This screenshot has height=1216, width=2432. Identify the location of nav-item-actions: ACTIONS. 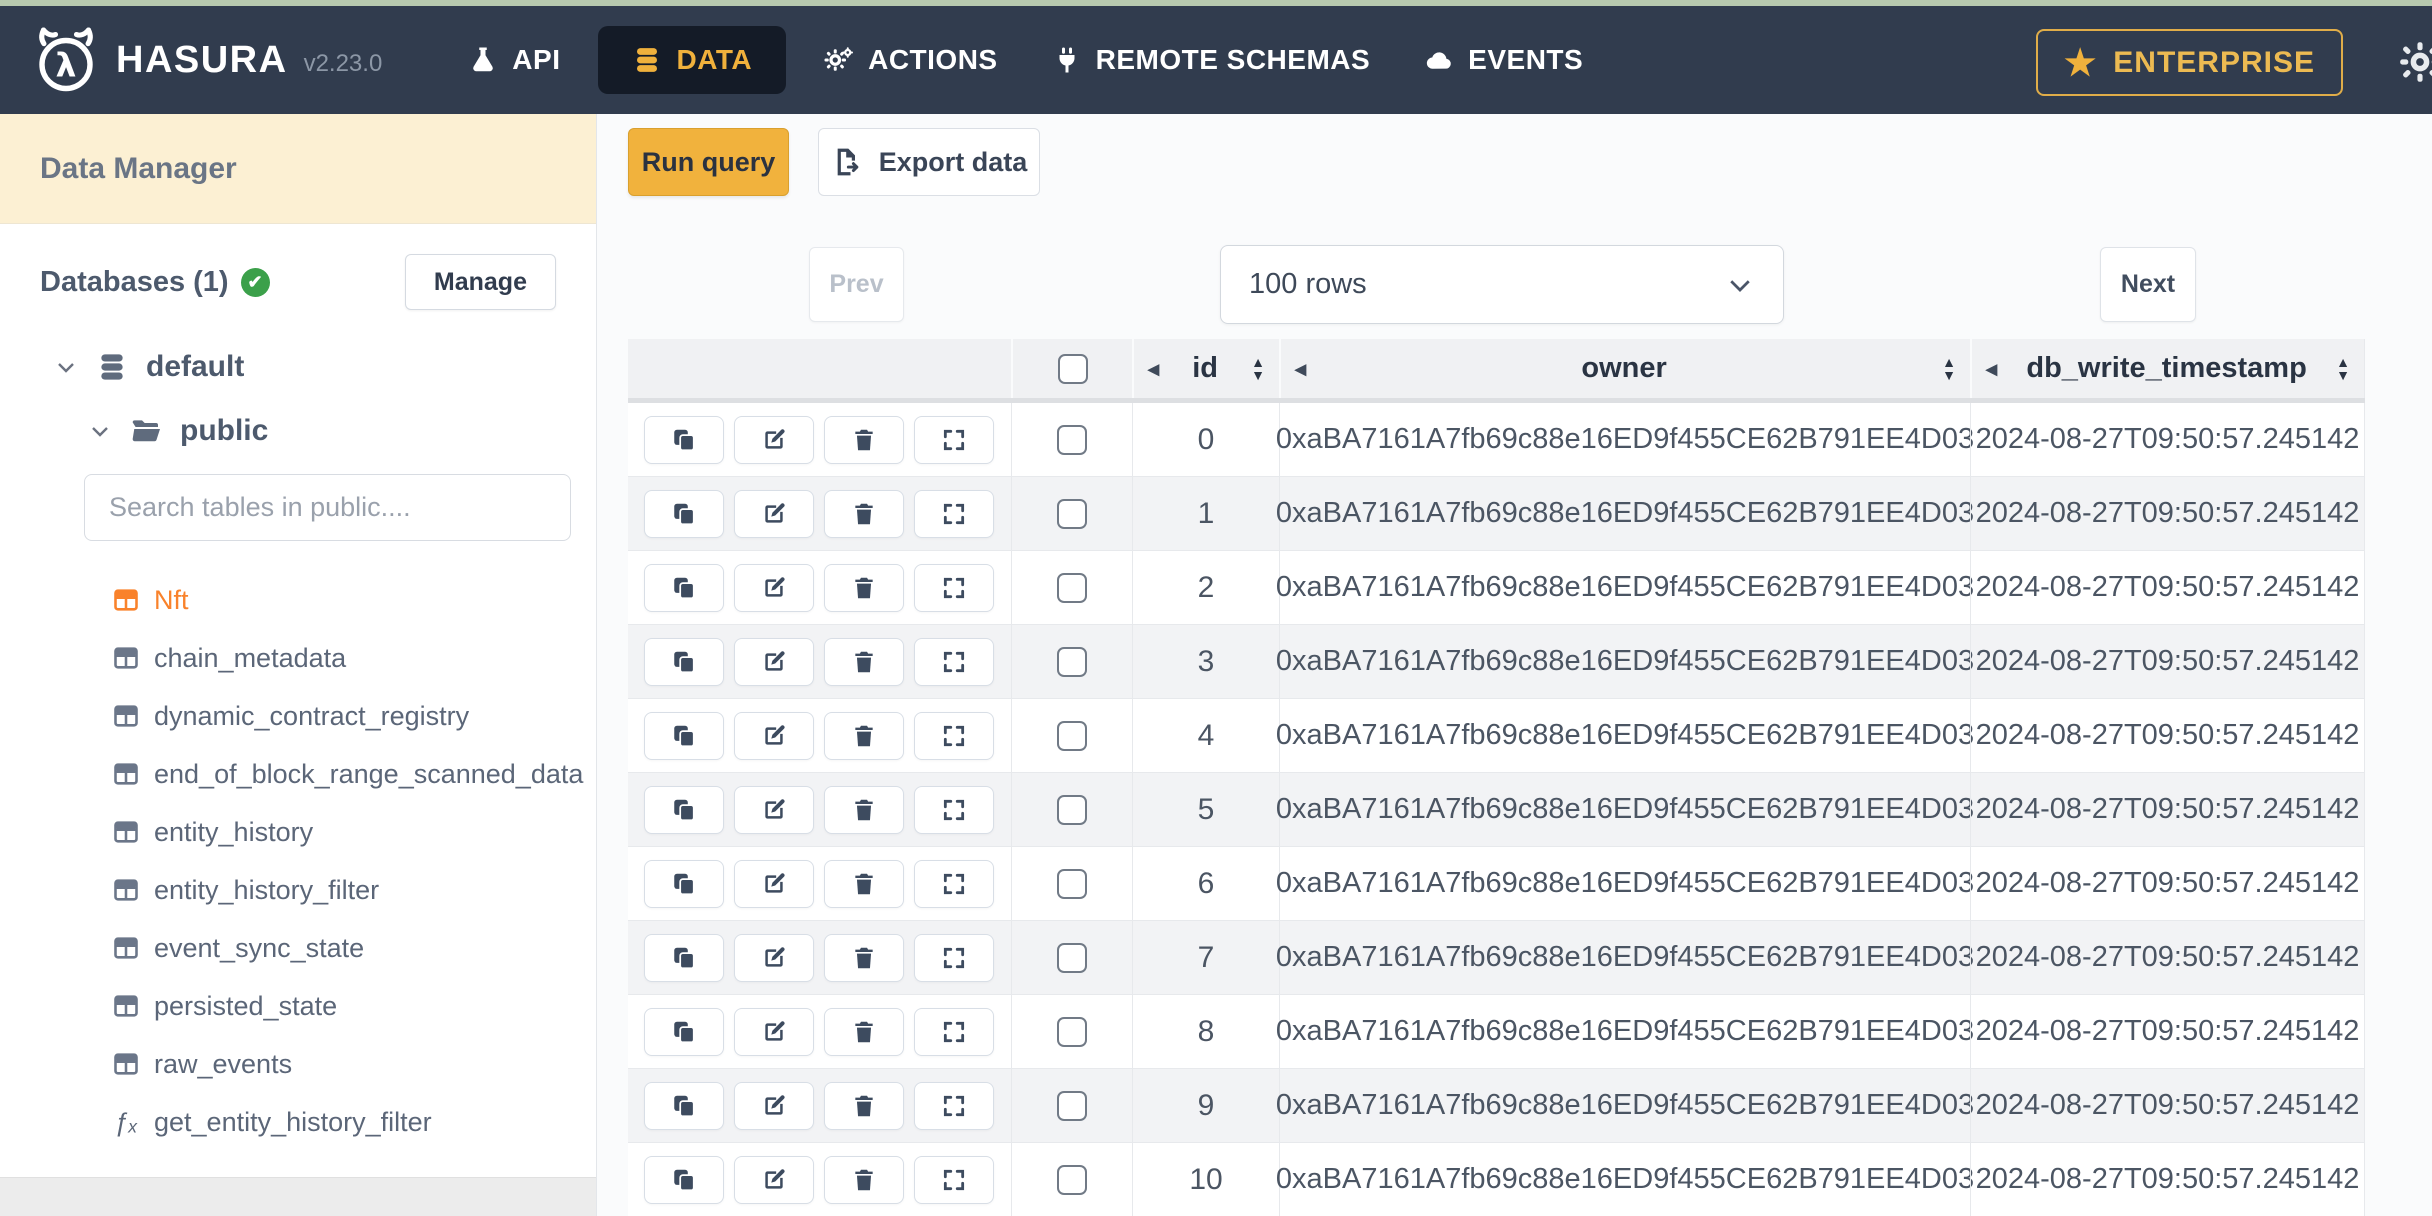
(911, 60).